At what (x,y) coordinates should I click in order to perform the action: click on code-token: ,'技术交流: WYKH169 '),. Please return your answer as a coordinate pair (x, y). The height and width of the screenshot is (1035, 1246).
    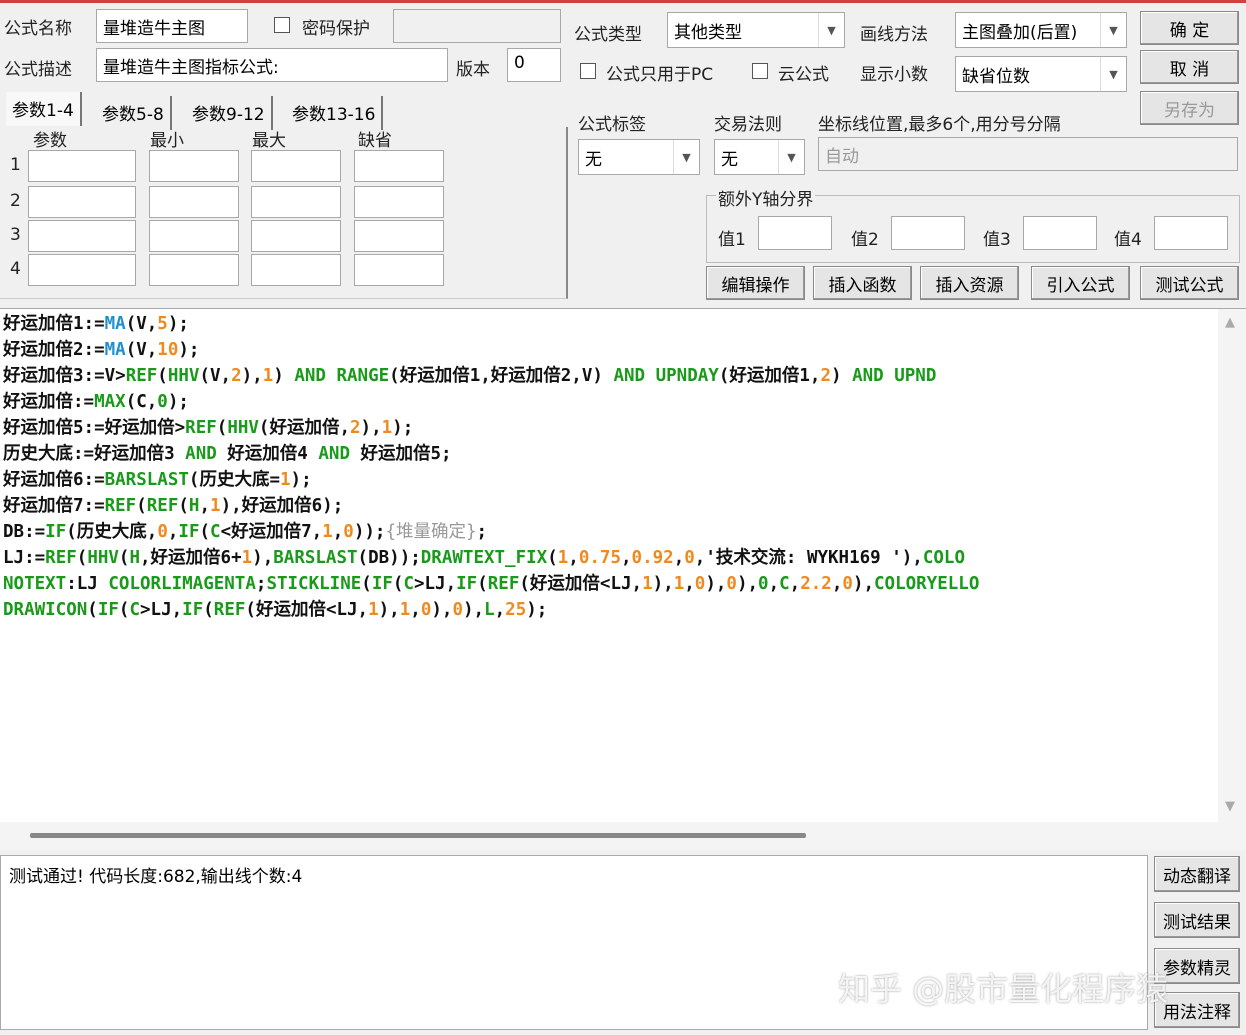
    Looking at the image, I should click on (808, 558).